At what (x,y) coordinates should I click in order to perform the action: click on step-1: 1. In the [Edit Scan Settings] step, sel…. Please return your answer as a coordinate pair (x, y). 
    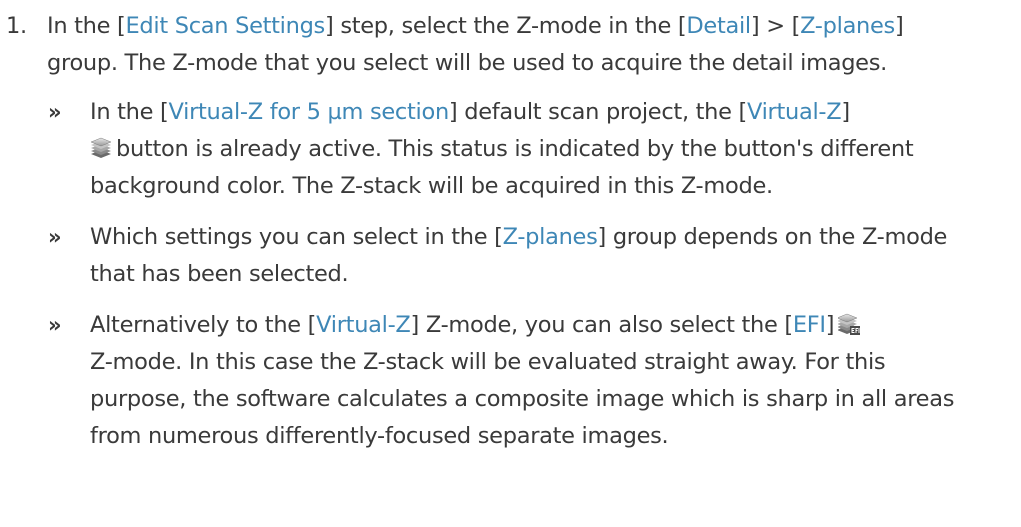
    Looking at the image, I should click on (510, 45).